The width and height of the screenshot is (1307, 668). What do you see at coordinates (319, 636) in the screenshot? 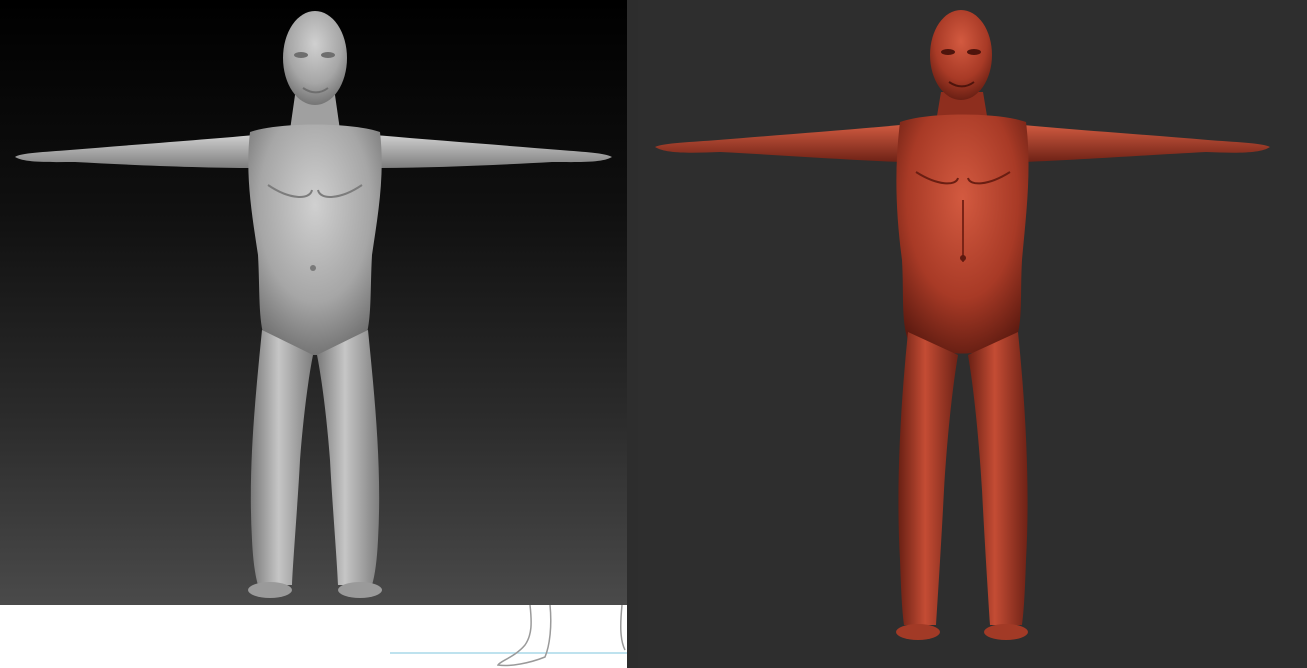
I see `sketch-strip` at bounding box center [319, 636].